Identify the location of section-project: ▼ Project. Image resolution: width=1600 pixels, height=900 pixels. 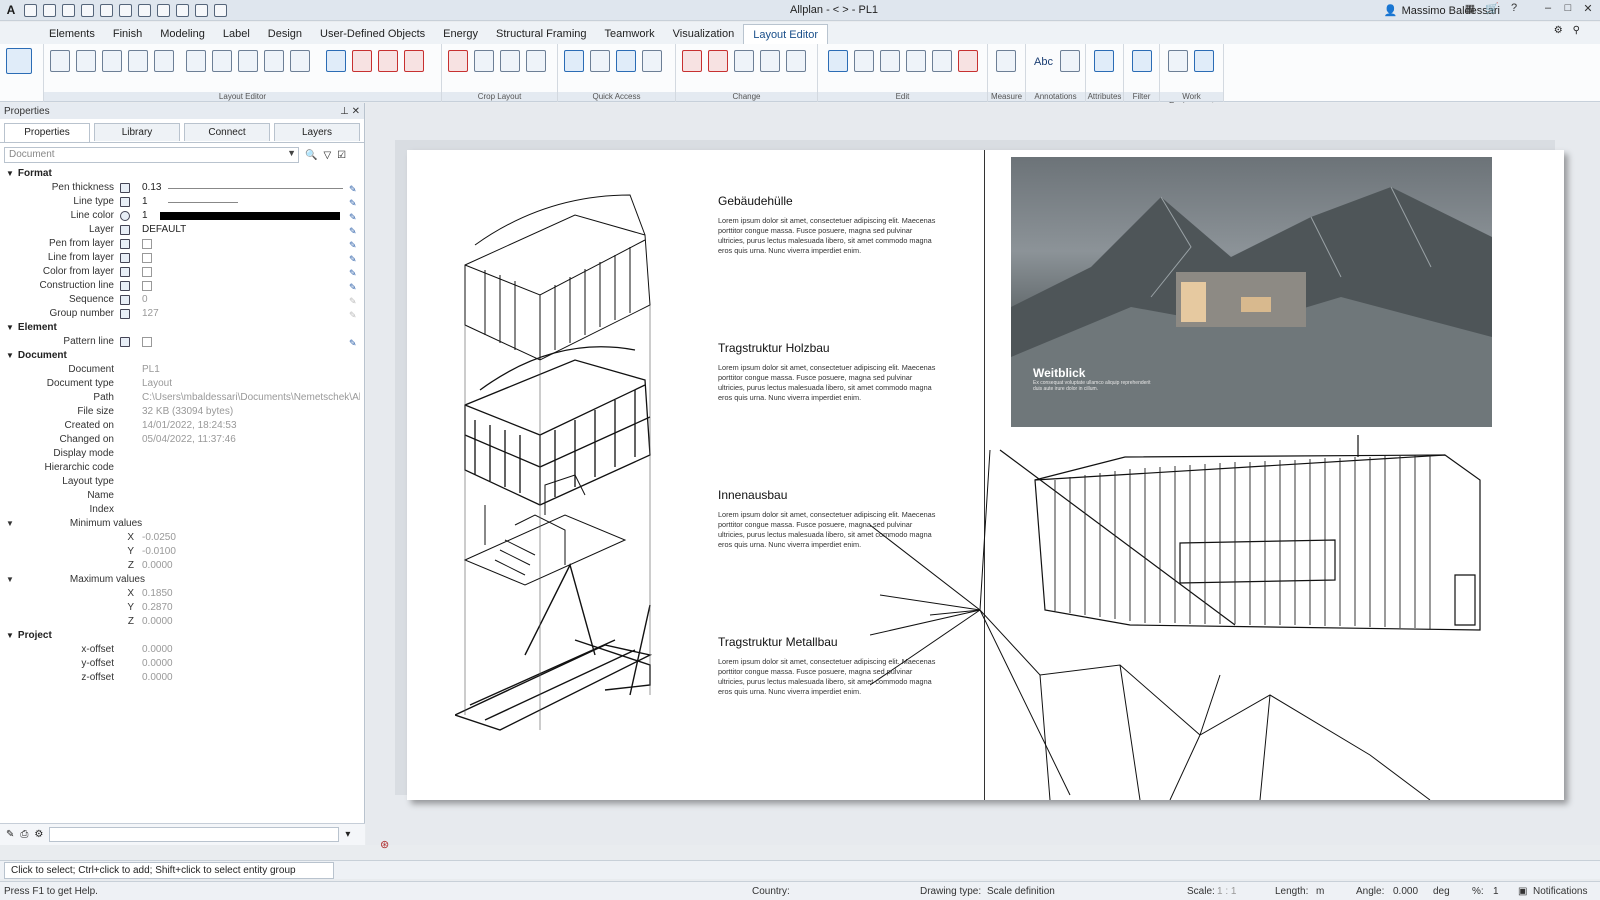
(182, 636).